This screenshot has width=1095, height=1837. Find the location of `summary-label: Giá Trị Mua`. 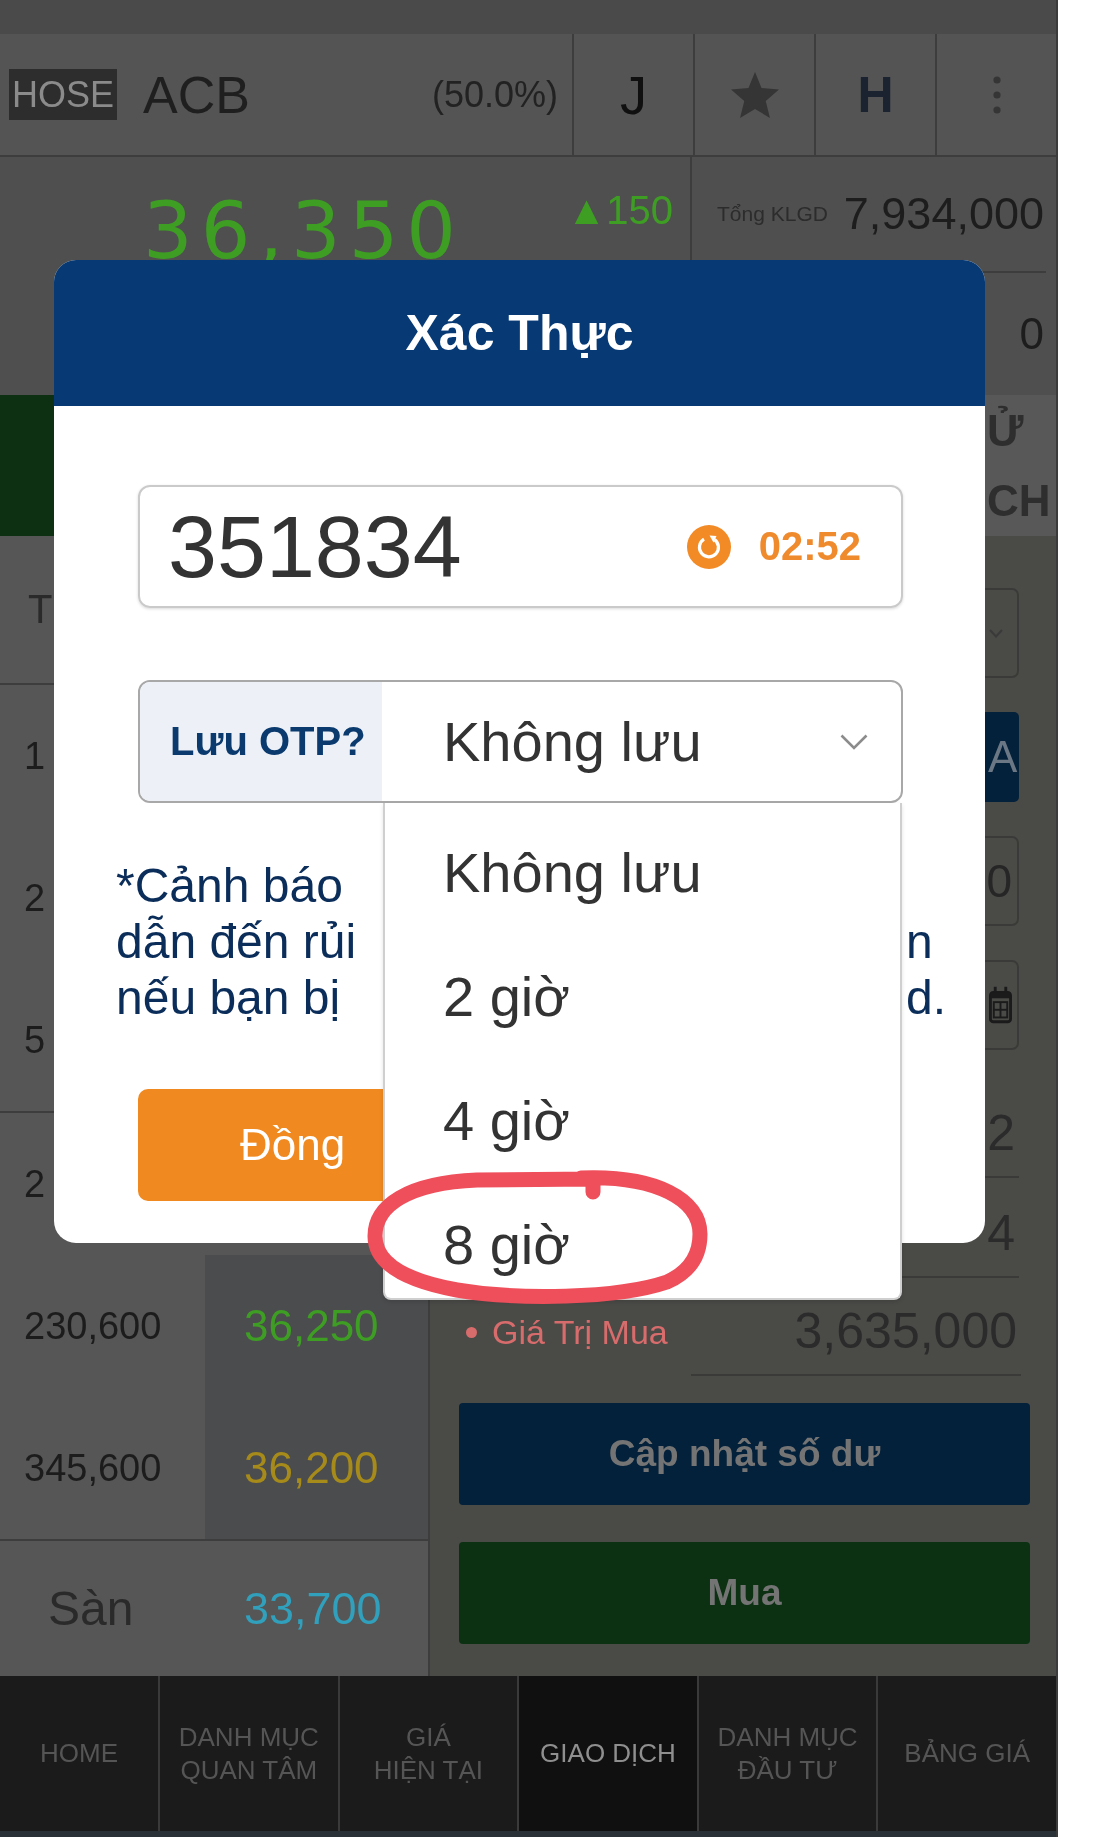

summary-label: Giá Trị Mua is located at coordinates (580, 1332).